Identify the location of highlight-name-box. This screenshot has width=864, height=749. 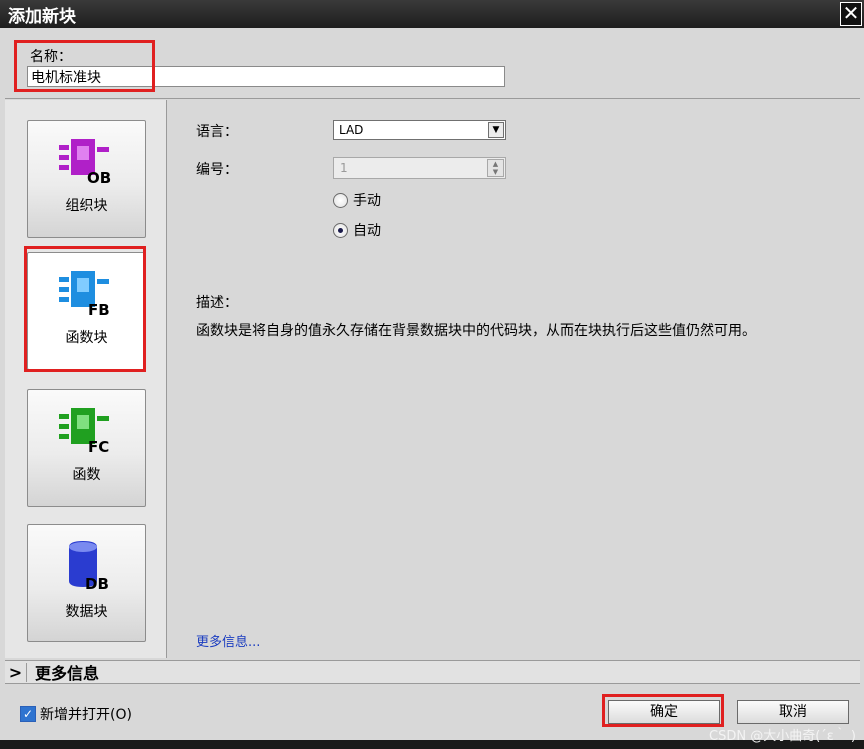
(84, 66).